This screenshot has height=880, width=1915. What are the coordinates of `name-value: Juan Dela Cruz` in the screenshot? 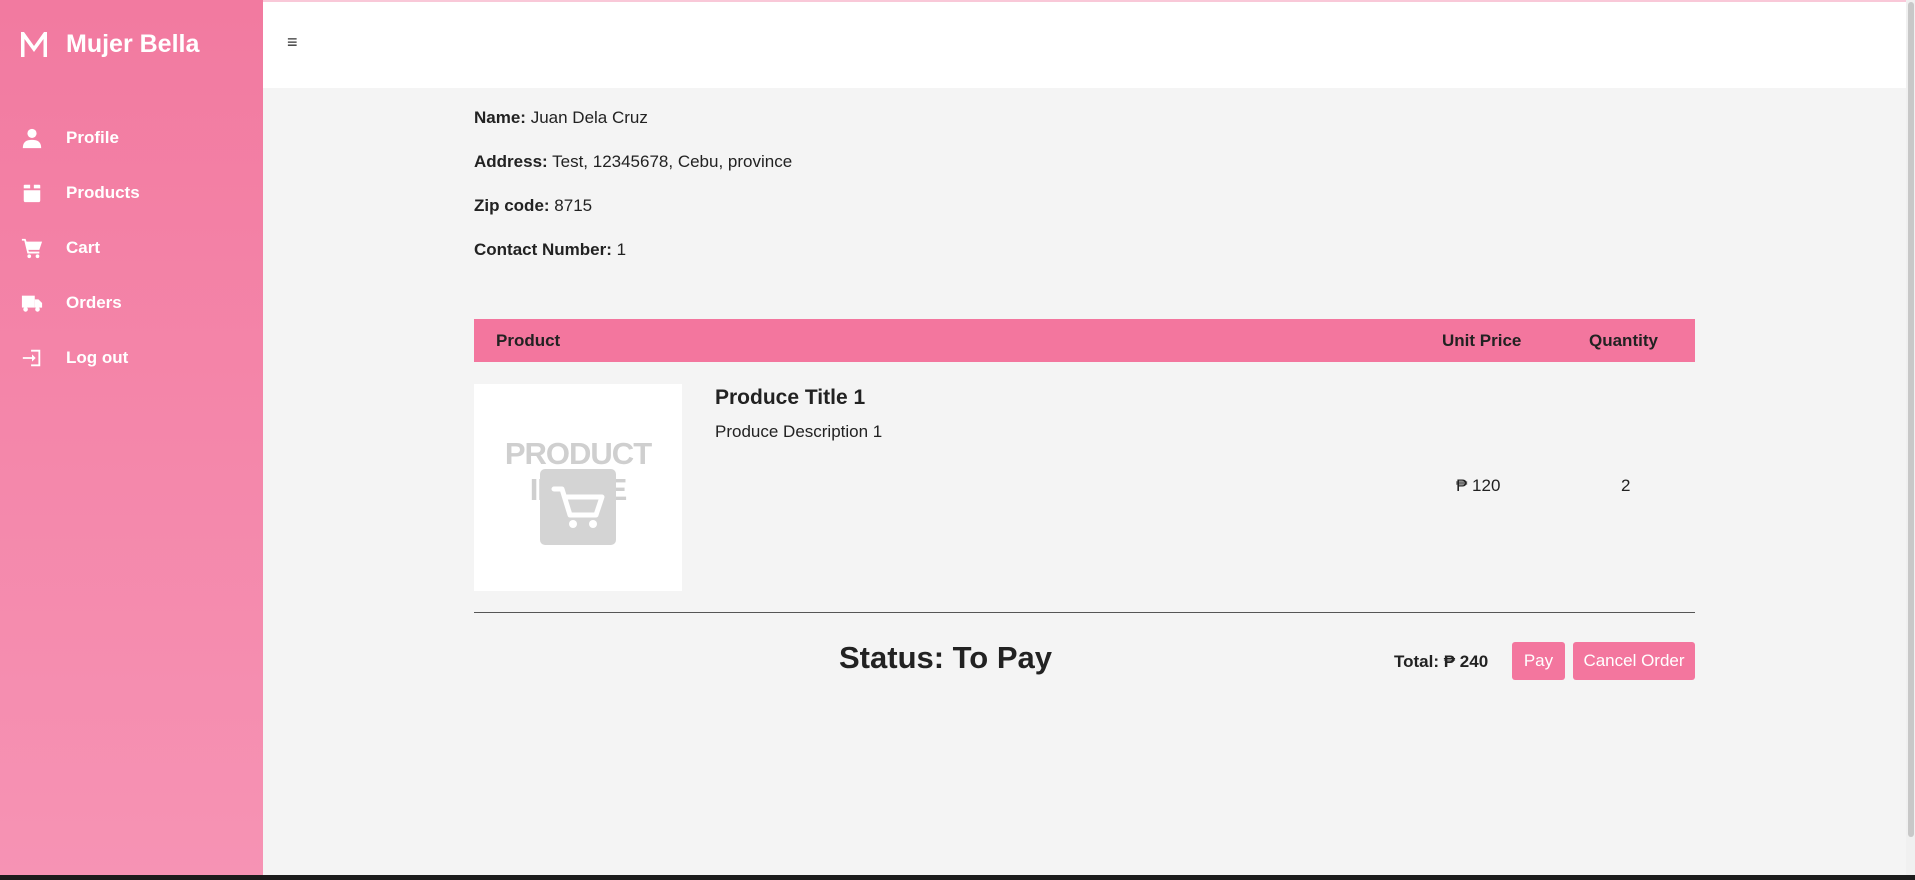 It's located at (589, 117).